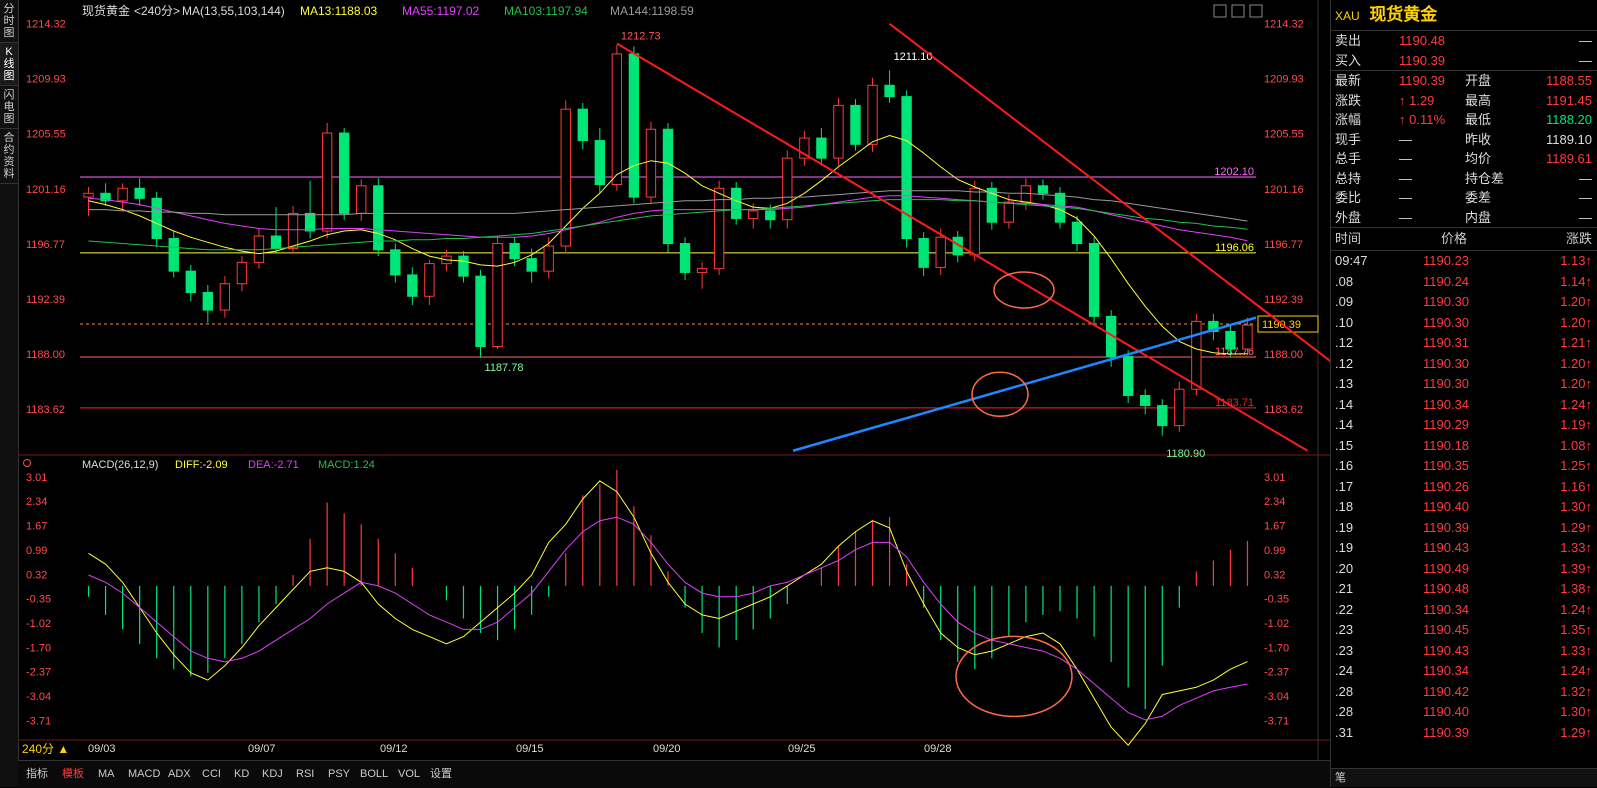  I want to click on tick-row: .19 1190.39 1.29↑, so click(1464, 528).